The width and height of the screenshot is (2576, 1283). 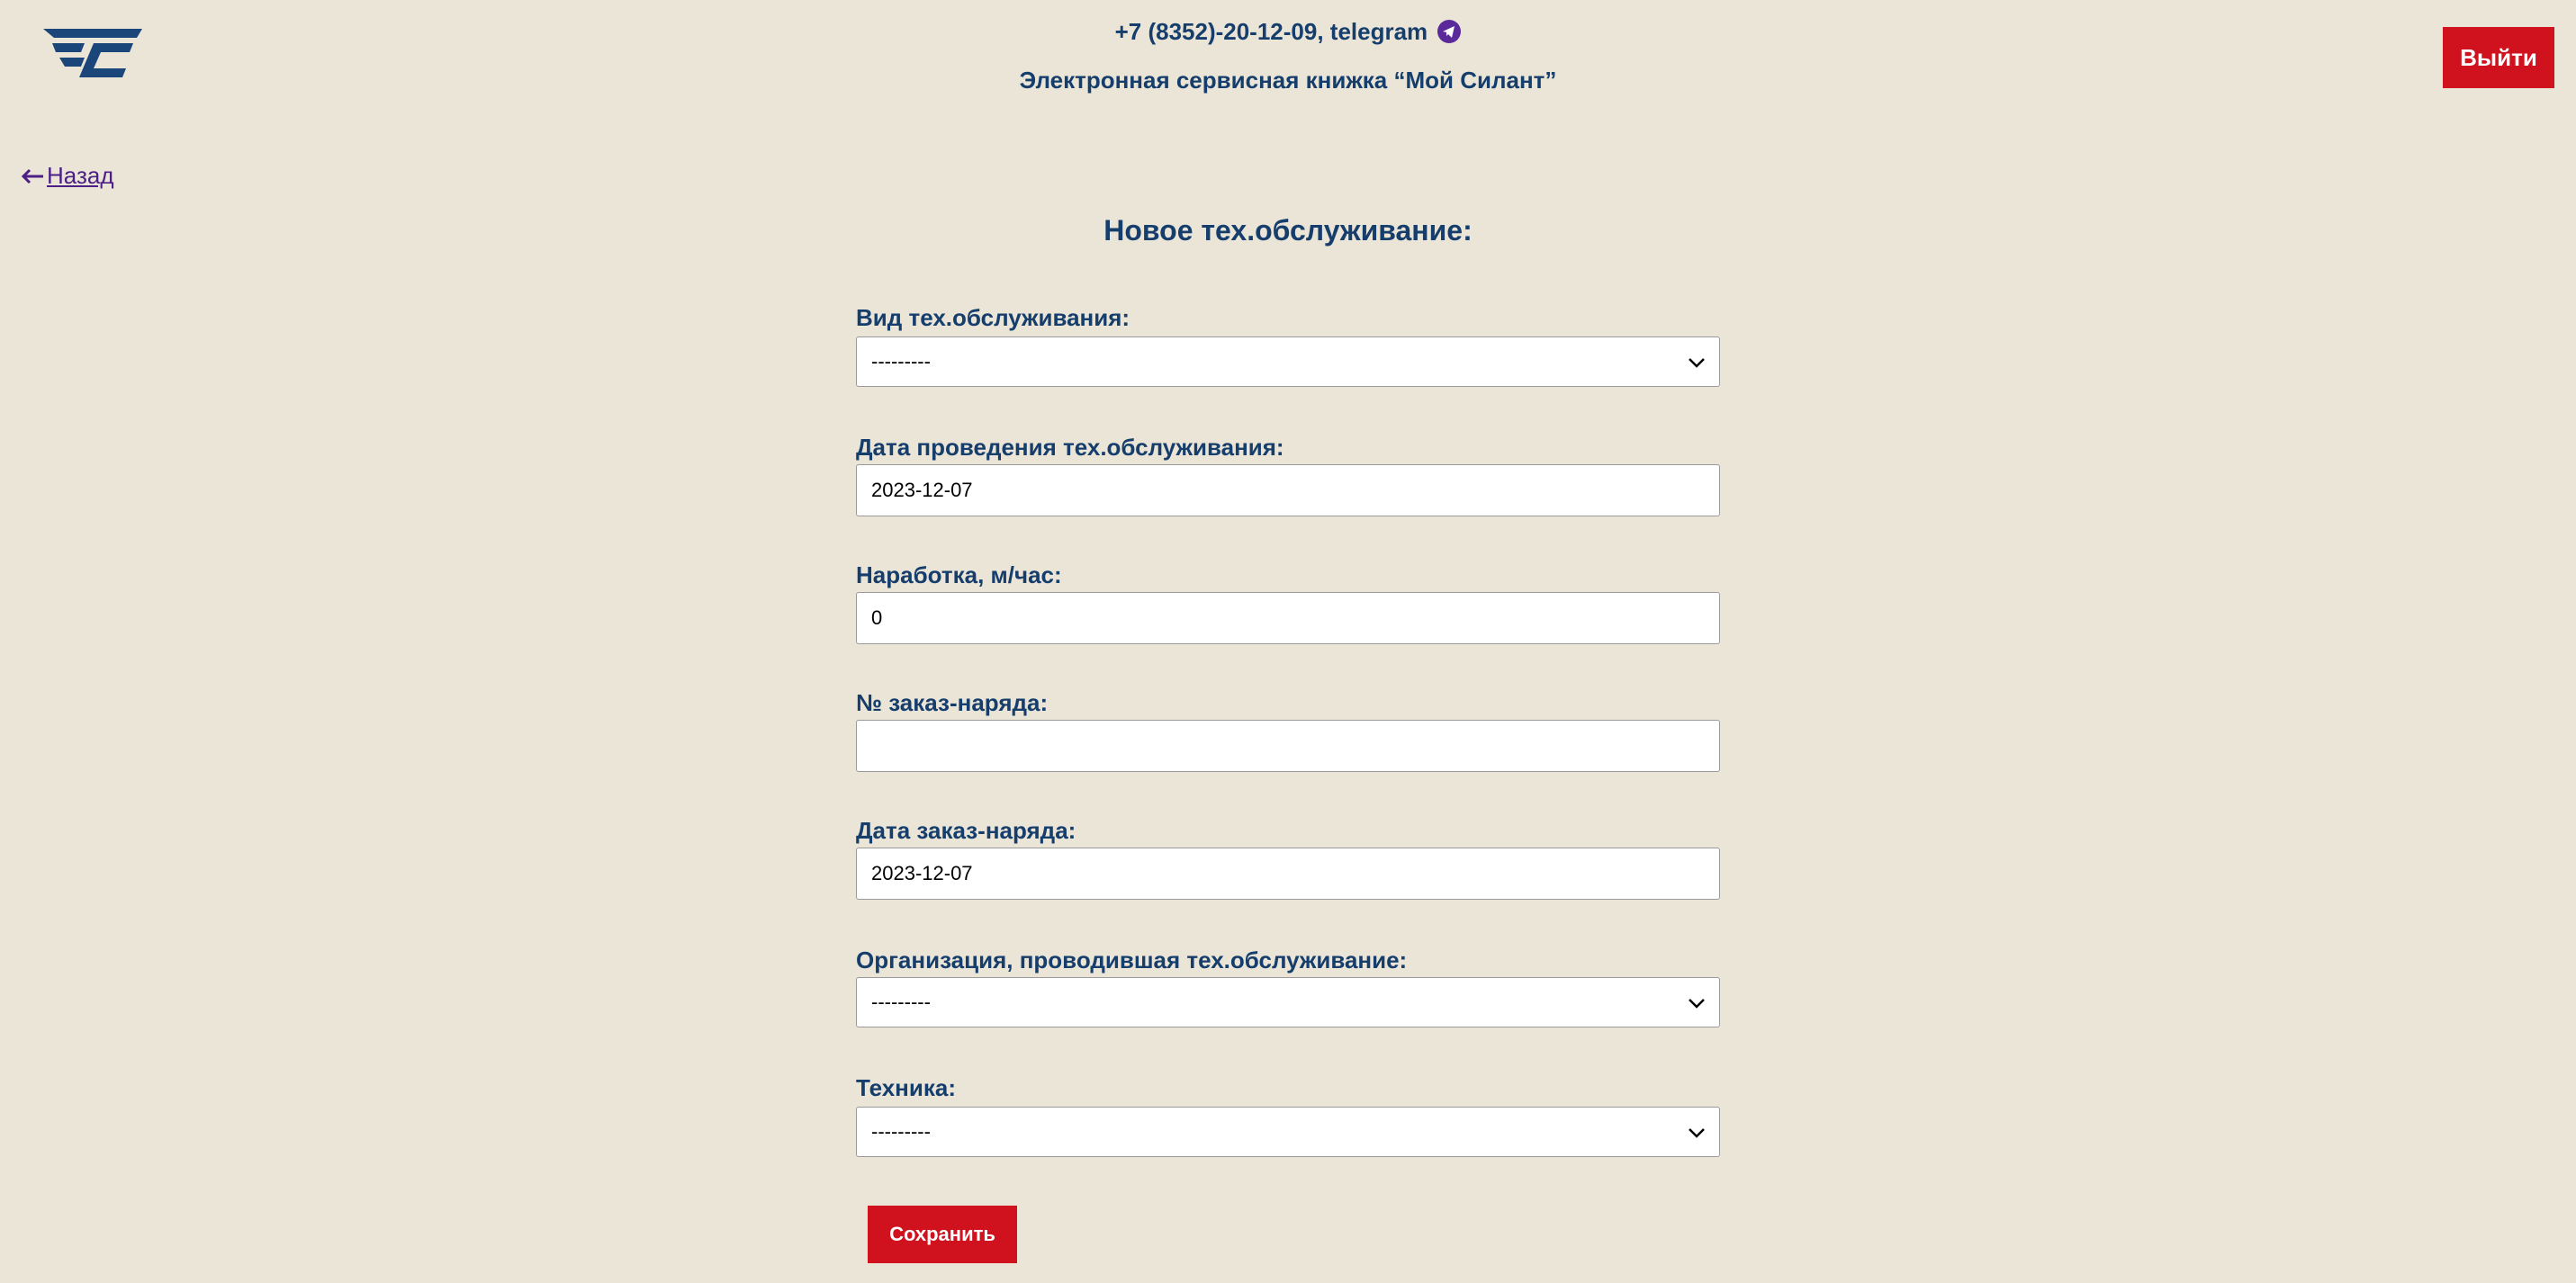 What do you see at coordinates (952, 702) in the screenshot?
I see `order-number-label: № заказ-наряда:` at bounding box center [952, 702].